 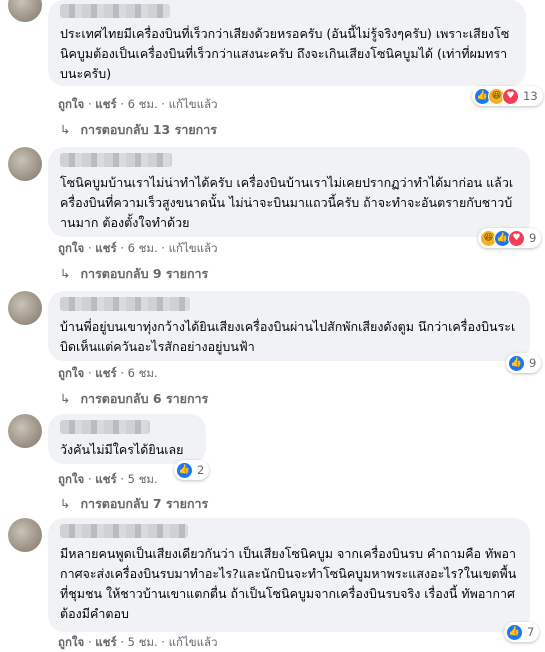 I want to click on comment-actions: ถูกใจ · แชร์ · 6 ชม., so click(x=108, y=373).